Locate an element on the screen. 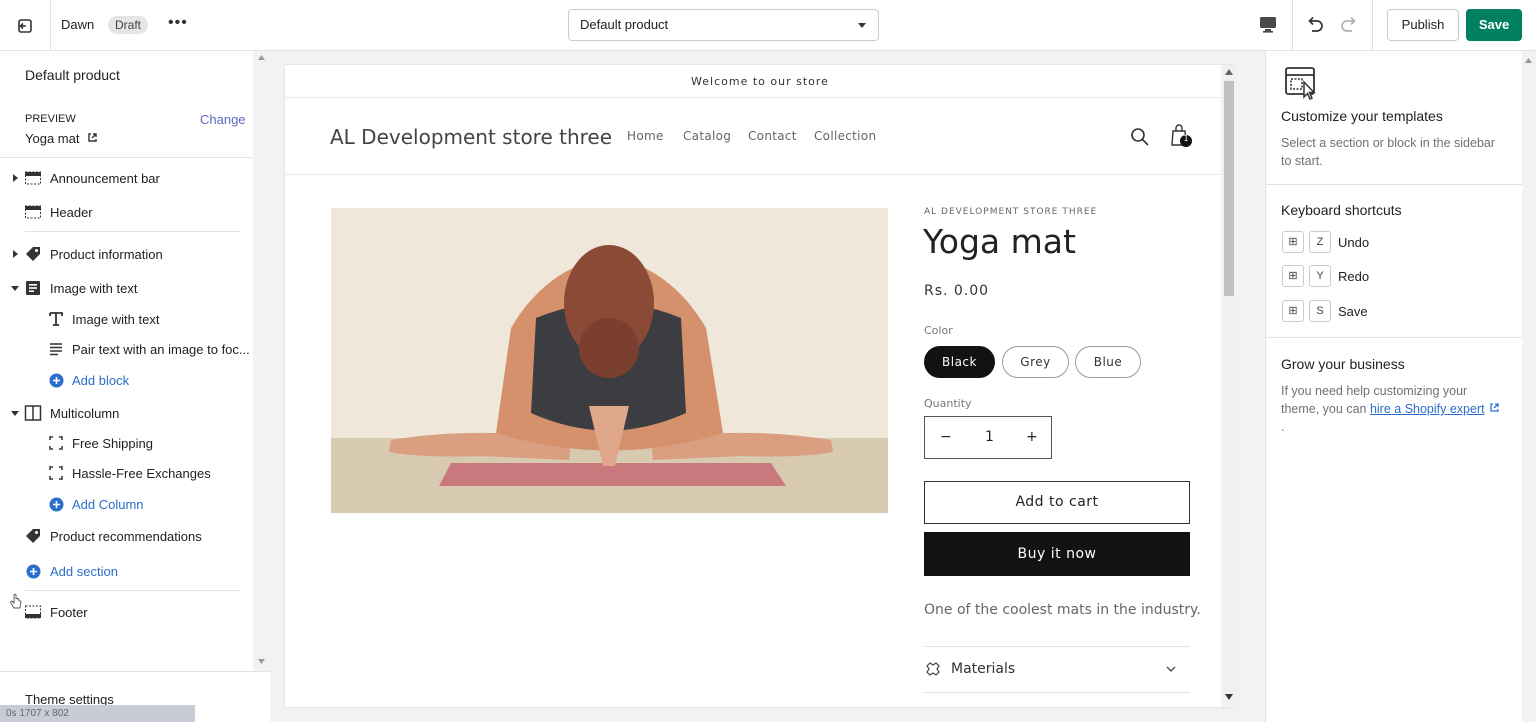  quantity-input: 1 is located at coordinates (989, 437).